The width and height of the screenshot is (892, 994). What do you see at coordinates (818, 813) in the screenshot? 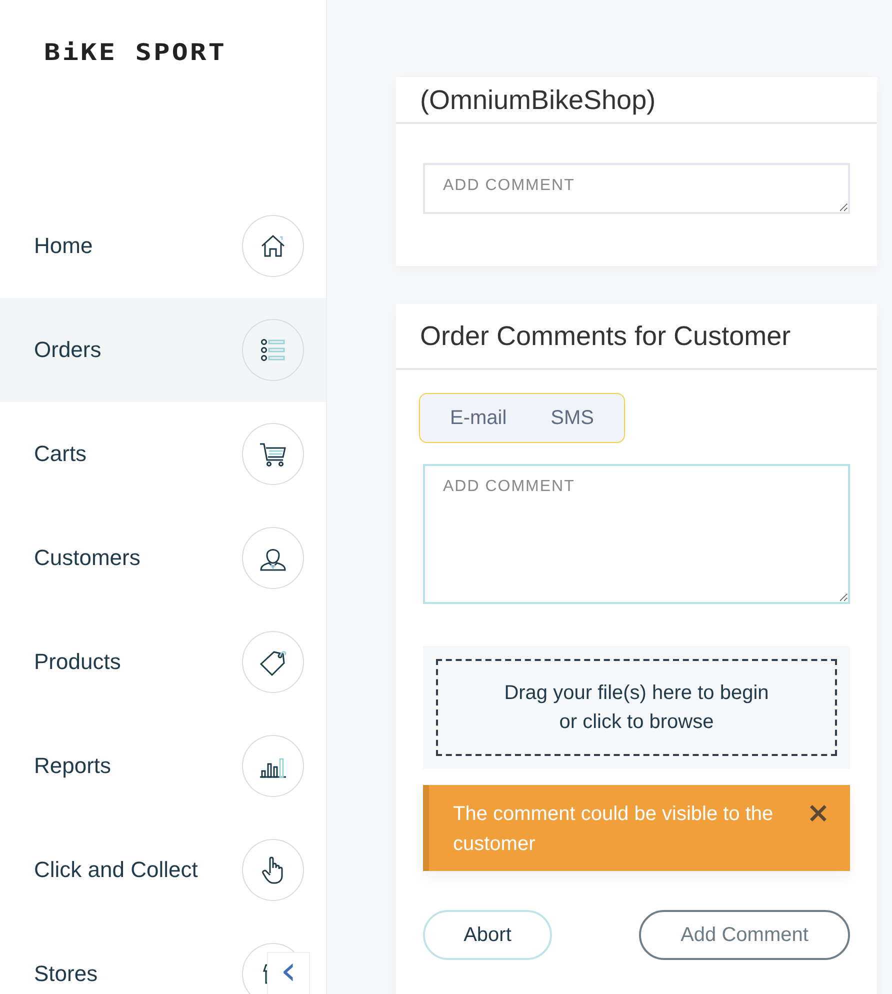
I see `close-button: ×` at bounding box center [818, 813].